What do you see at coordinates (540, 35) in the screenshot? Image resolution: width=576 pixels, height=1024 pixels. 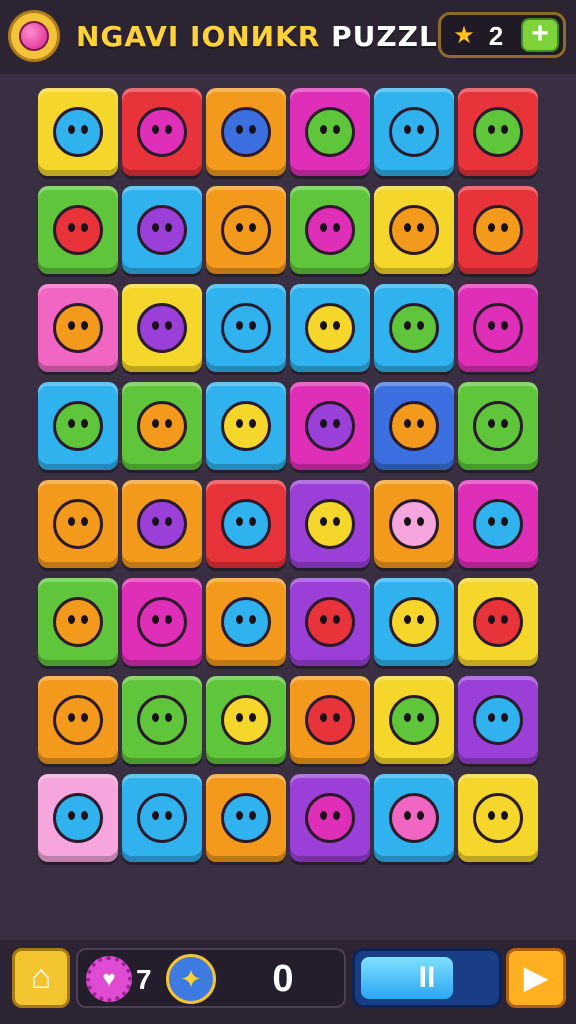 I see `add-coins-button: +` at bounding box center [540, 35].